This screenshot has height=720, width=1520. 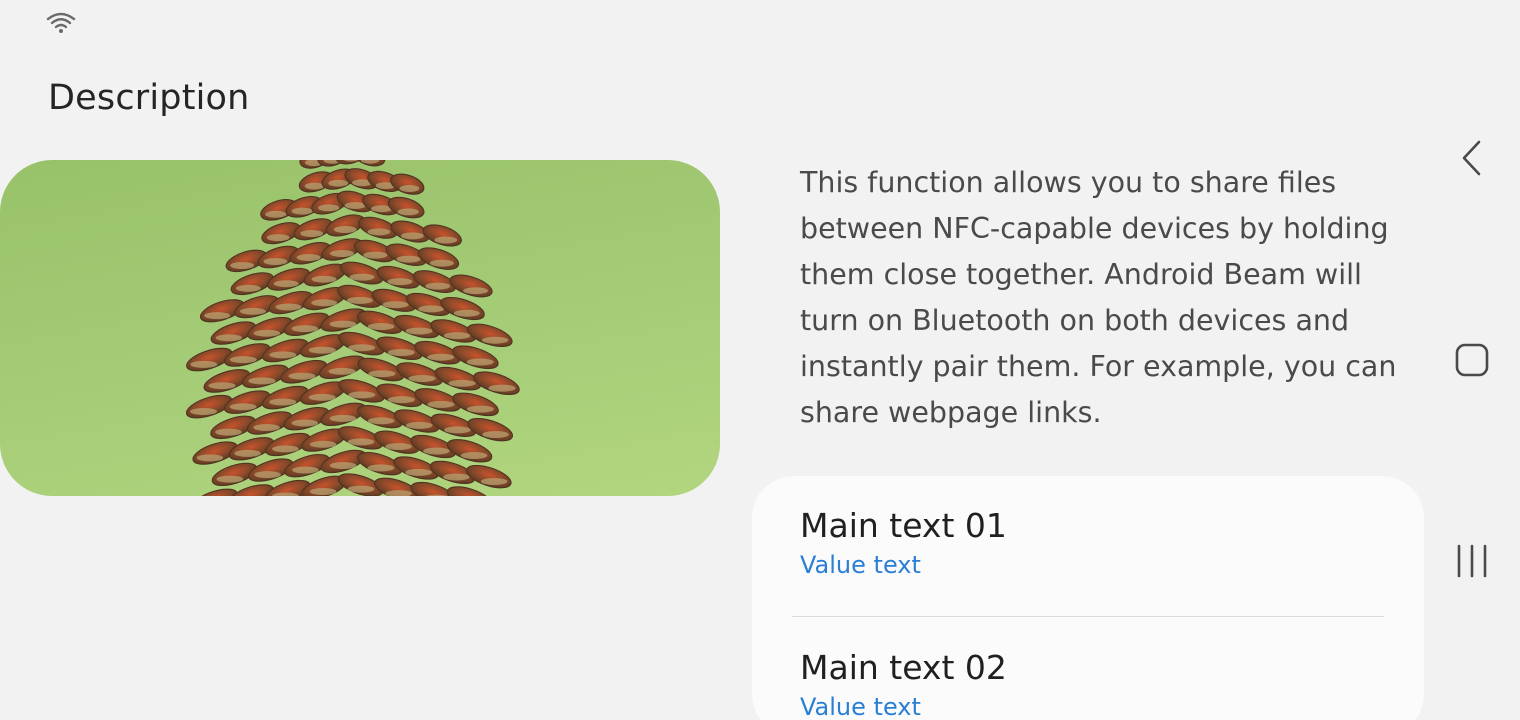 I want to click on home-button, so click(x=1472, y=360).